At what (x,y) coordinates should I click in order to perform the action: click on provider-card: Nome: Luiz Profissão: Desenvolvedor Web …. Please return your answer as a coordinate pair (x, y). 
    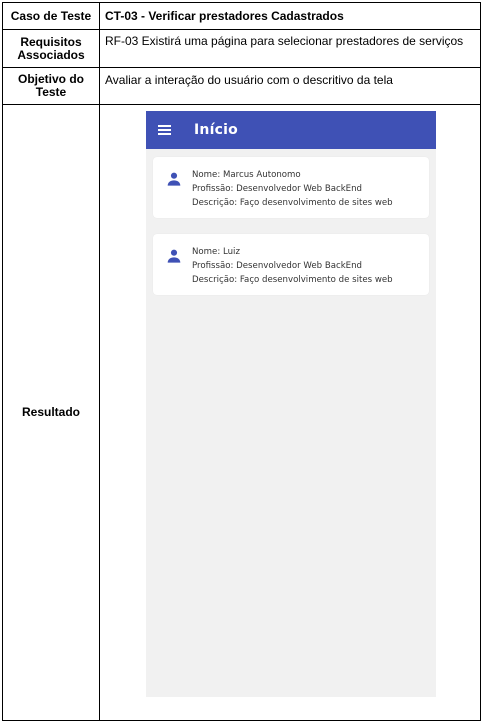
    Looking at the image, I should click on (291, 264).